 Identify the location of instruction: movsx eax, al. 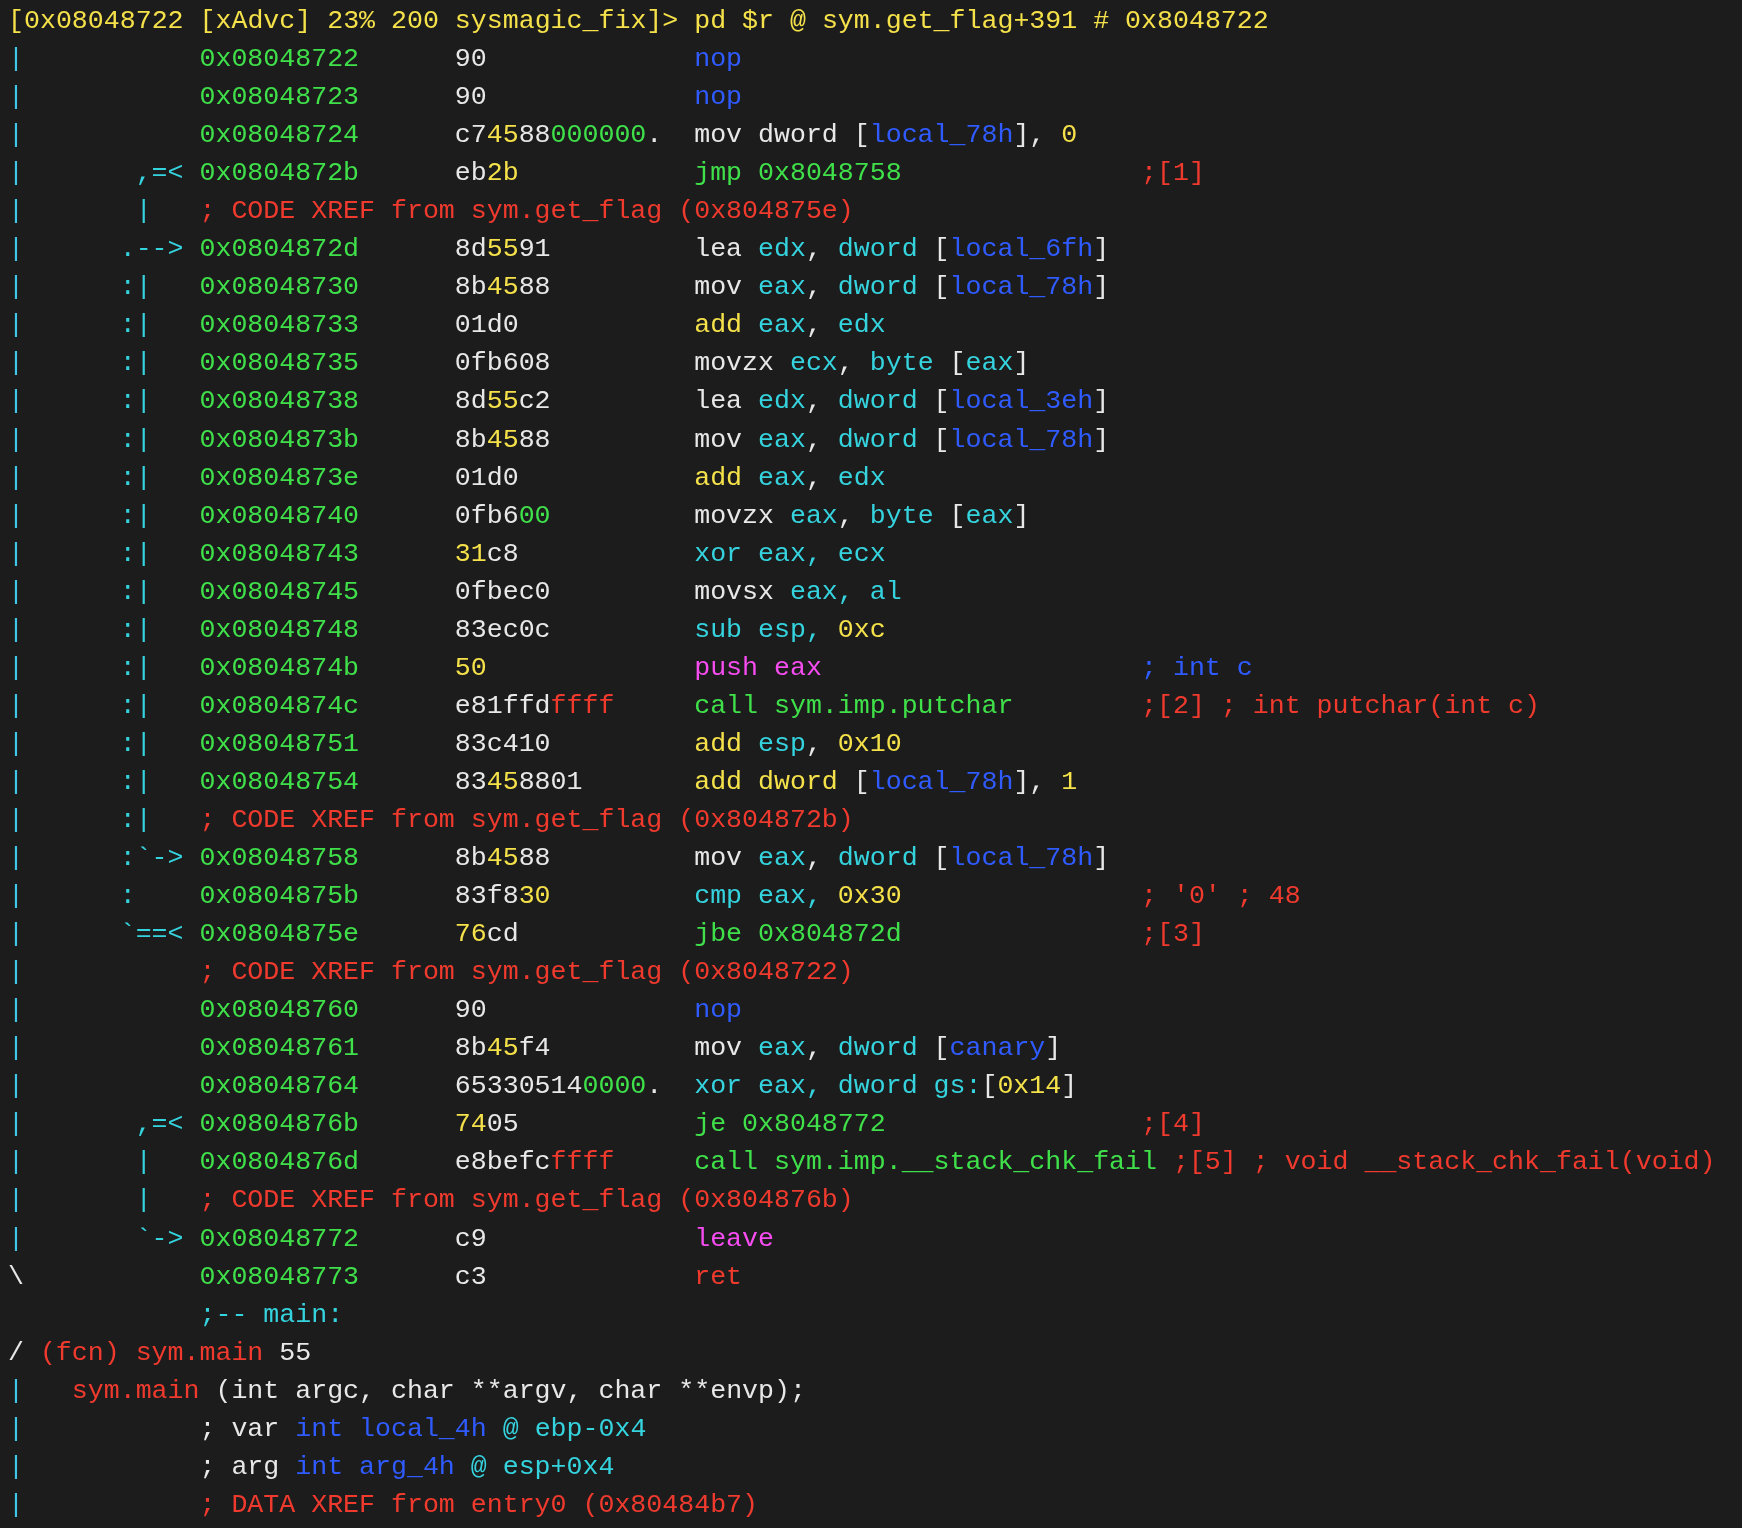
(798, 592).